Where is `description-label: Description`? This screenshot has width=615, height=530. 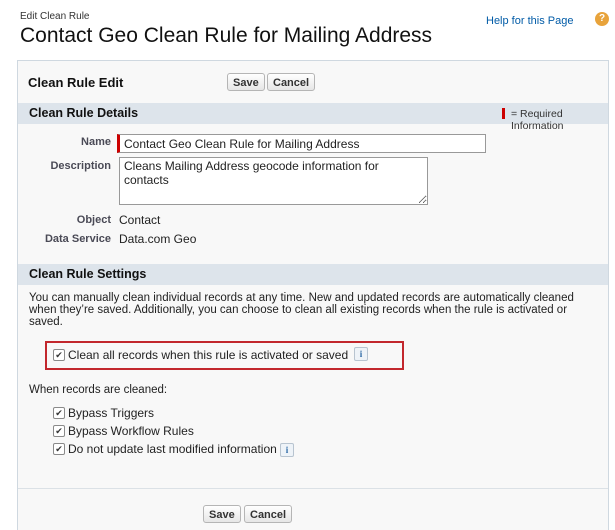 description-label: Description is located at coordinates (80, 166).